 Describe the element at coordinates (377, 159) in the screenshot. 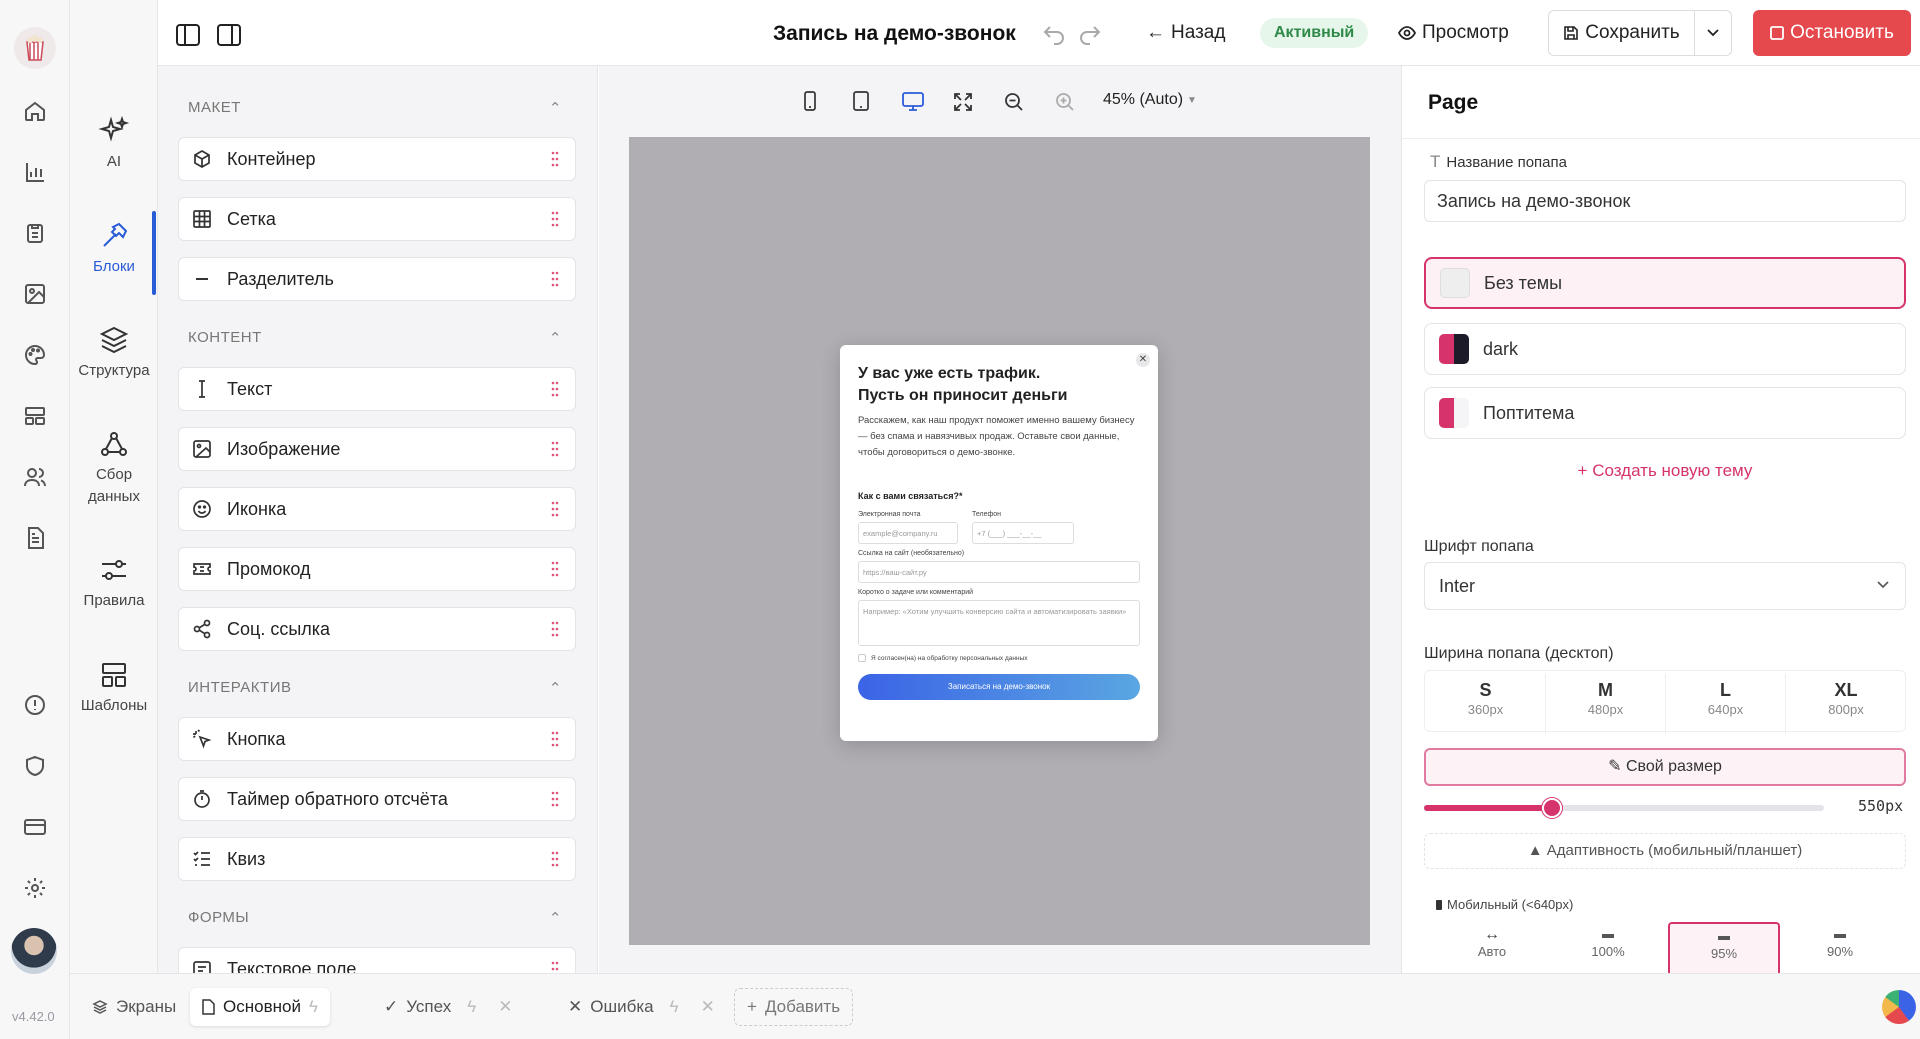

I see `block-container: Контейнер` at that location.